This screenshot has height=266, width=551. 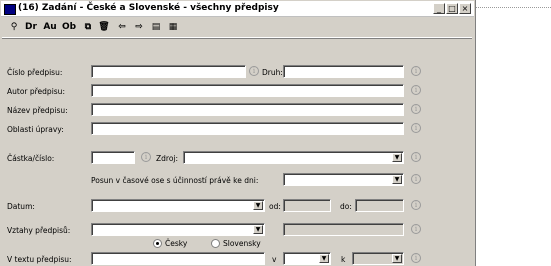 What do you see at coordinates (69, 27) in the screenshot?
I see `ob-button: Ob` at bounding box center [69, 27].